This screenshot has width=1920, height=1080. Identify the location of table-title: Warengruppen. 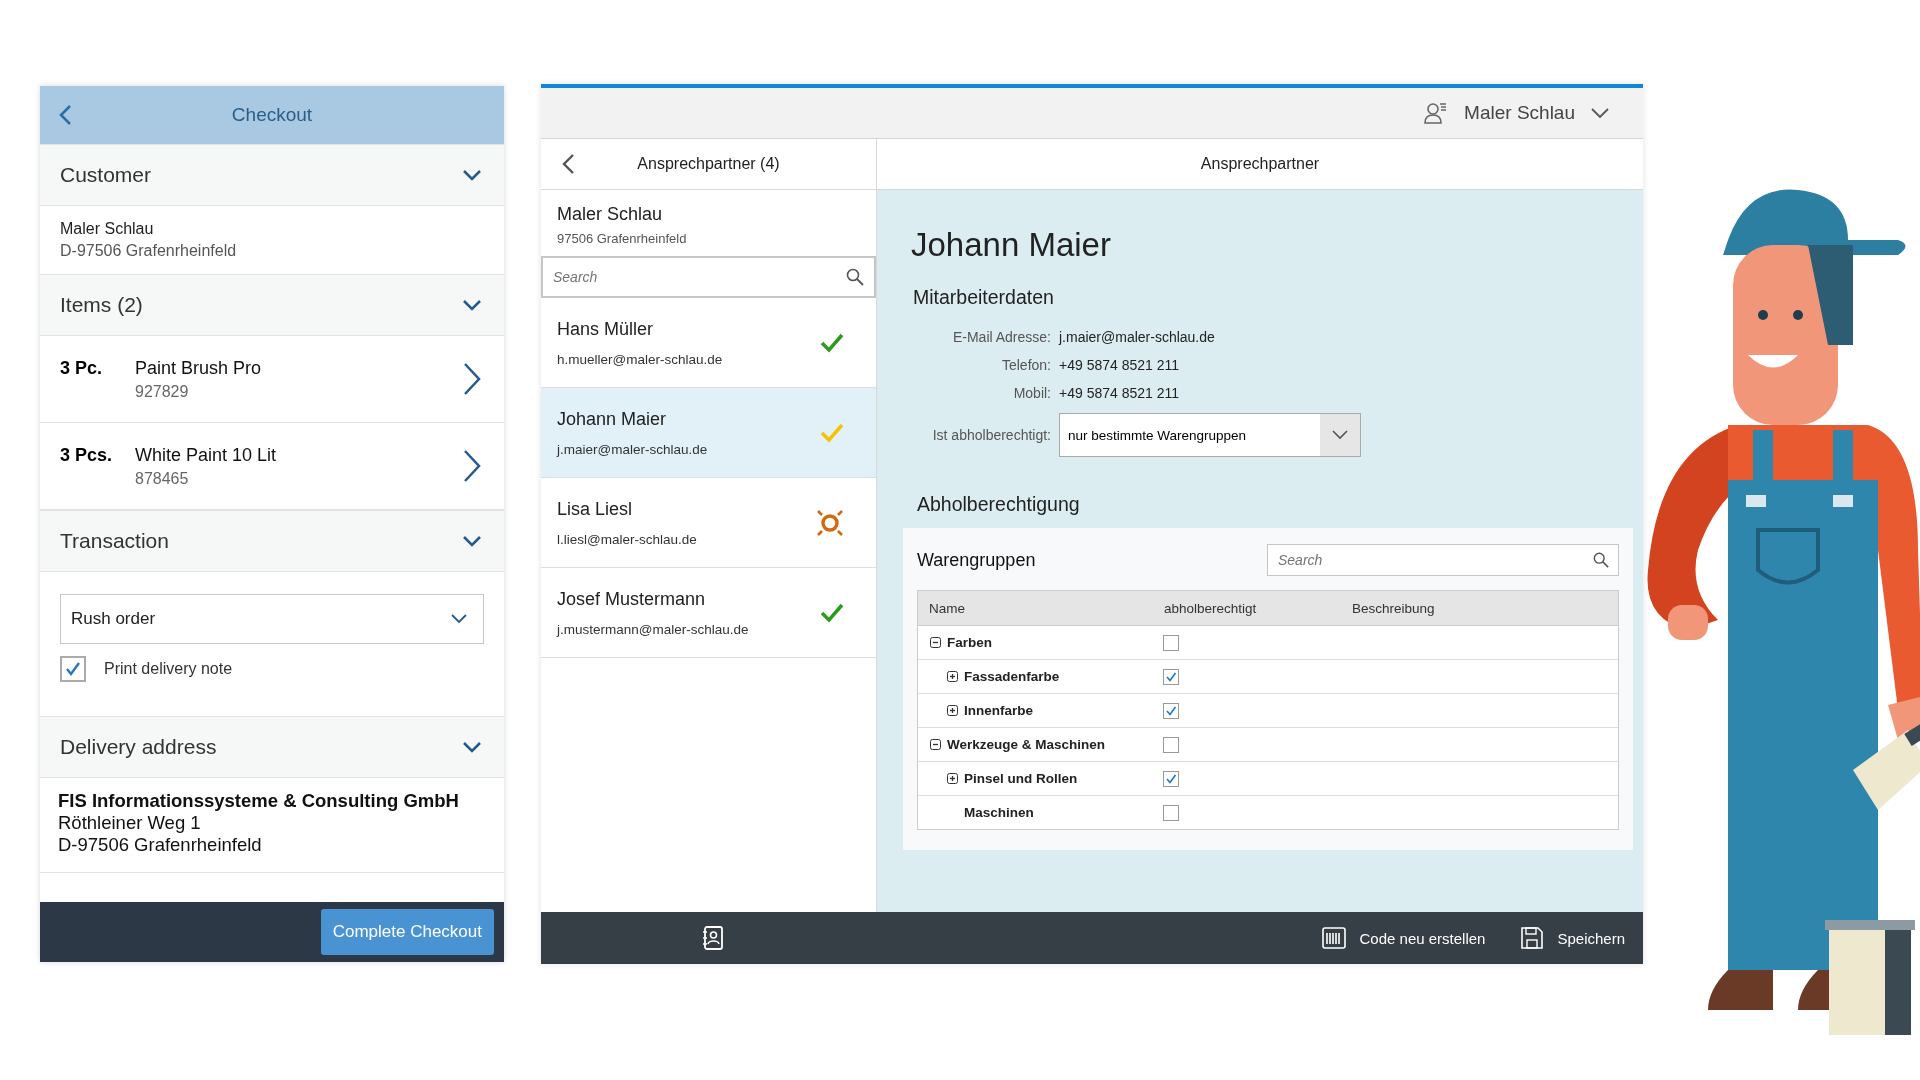
(976, 560).